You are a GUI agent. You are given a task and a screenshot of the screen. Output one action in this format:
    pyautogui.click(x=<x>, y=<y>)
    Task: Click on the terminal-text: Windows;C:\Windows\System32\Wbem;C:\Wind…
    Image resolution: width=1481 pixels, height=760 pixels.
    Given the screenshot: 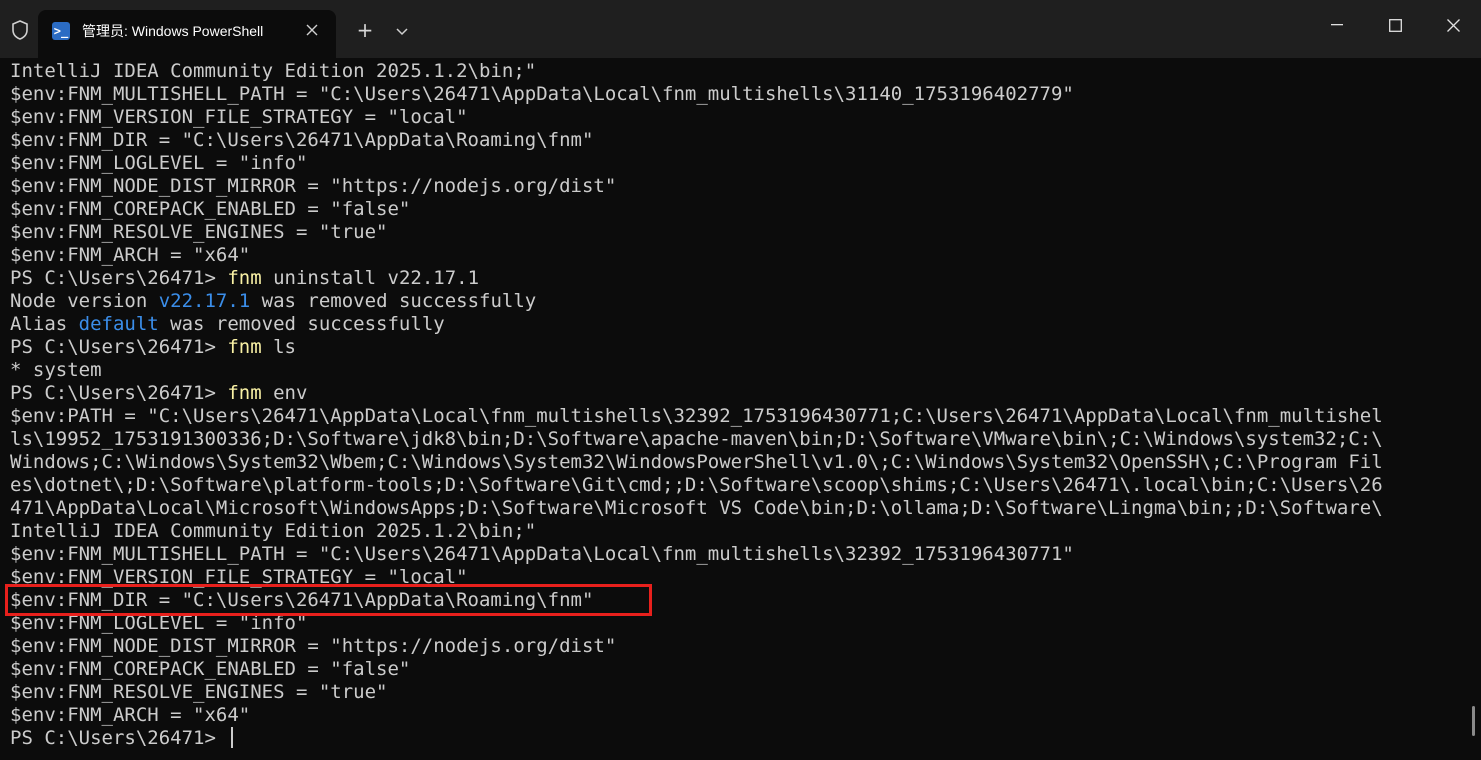 What is the action you would take?
    pyautogui.click(x=696, y=462)
    